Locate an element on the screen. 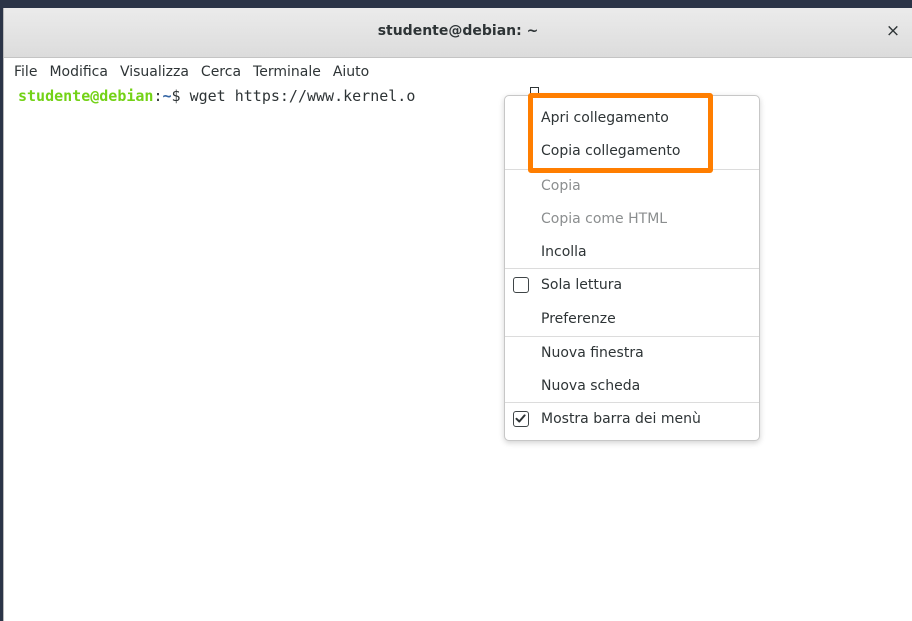 This screenshot has width=912, height=621. menu-item-preferenze: Preferenze is located at coordinates (632, 319).